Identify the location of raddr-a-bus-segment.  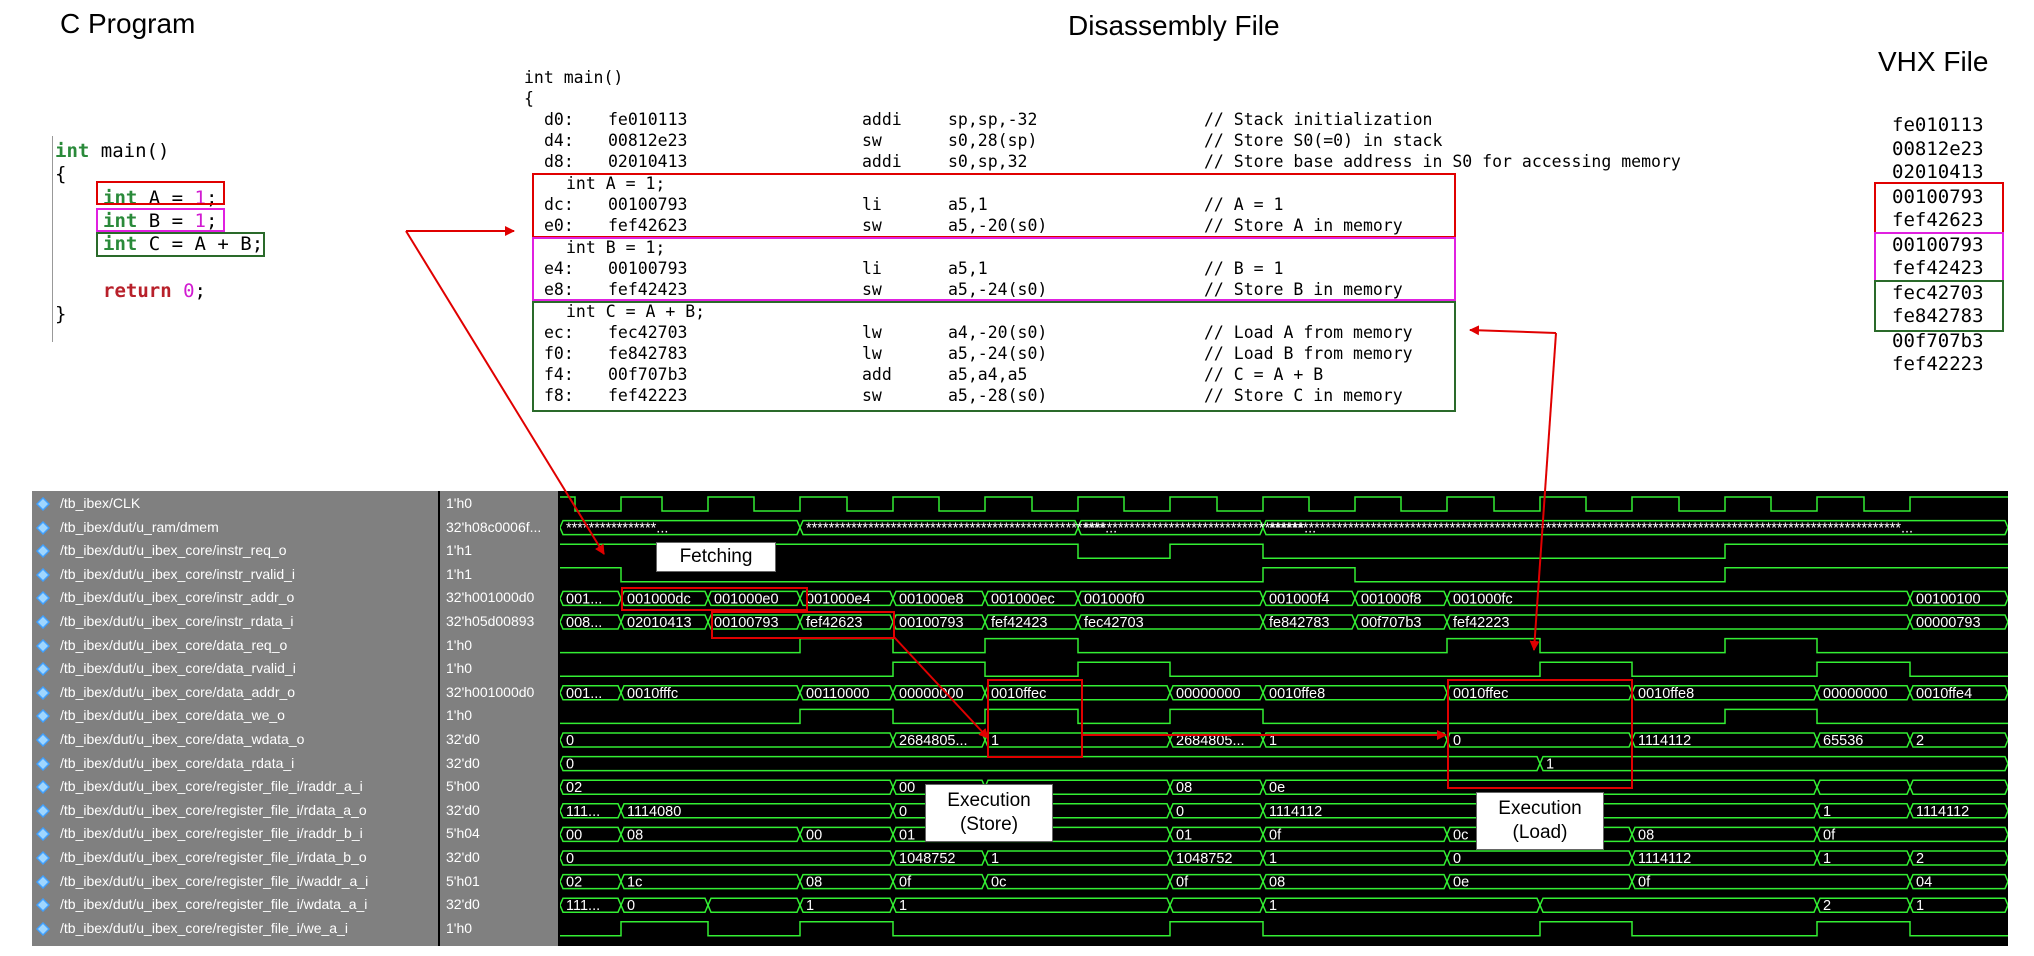
(727, 787).